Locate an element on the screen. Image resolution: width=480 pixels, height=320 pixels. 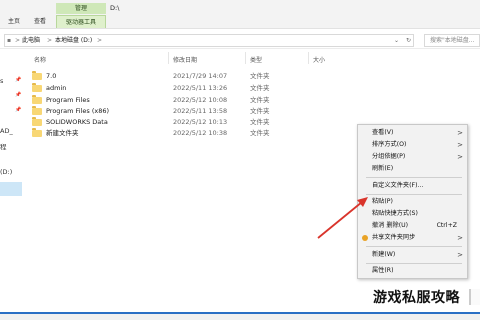
arrow-shaft is located at coordinates (340, 220).